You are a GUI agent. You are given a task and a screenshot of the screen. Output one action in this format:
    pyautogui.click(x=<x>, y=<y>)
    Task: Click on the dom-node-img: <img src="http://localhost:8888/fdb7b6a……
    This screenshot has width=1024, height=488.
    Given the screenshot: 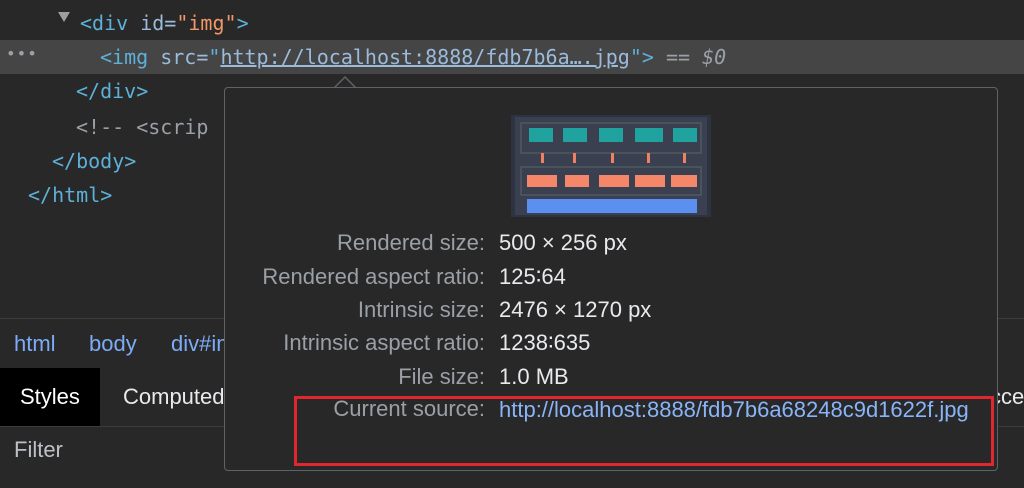 What is the action you would take?
    pyautogui.click(x=413, y=57)
    